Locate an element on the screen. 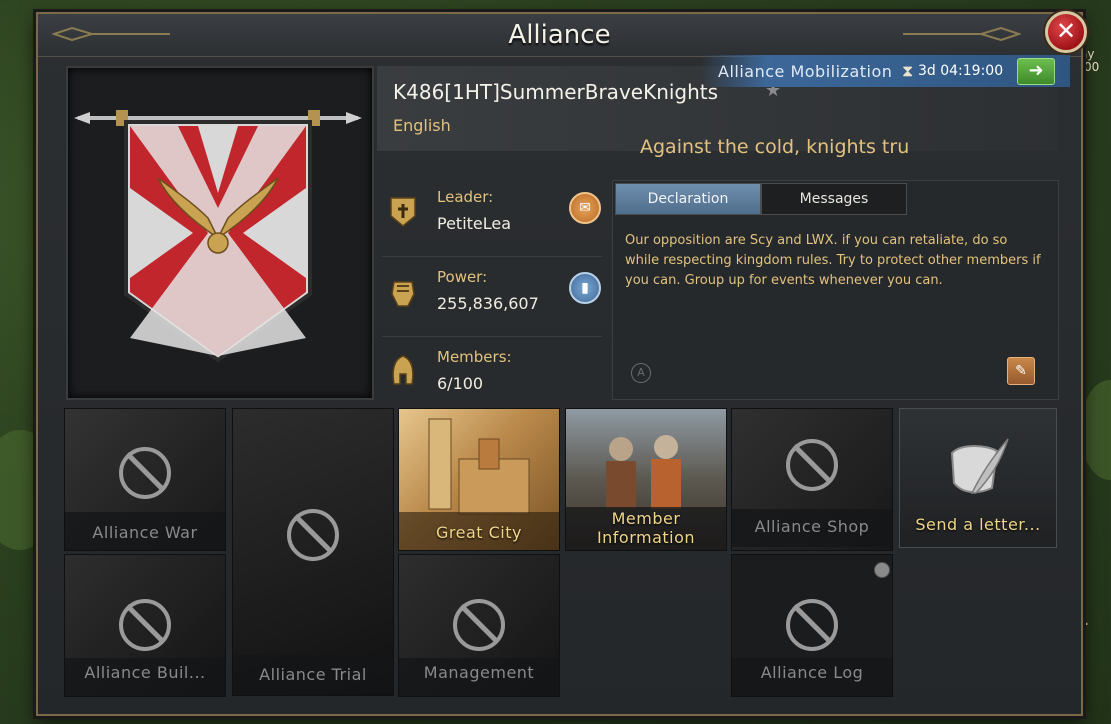 This screenshot has height=724, width=1111. power-row: Power: 255,836,607 ▮ is located at coordinates (492, 297).